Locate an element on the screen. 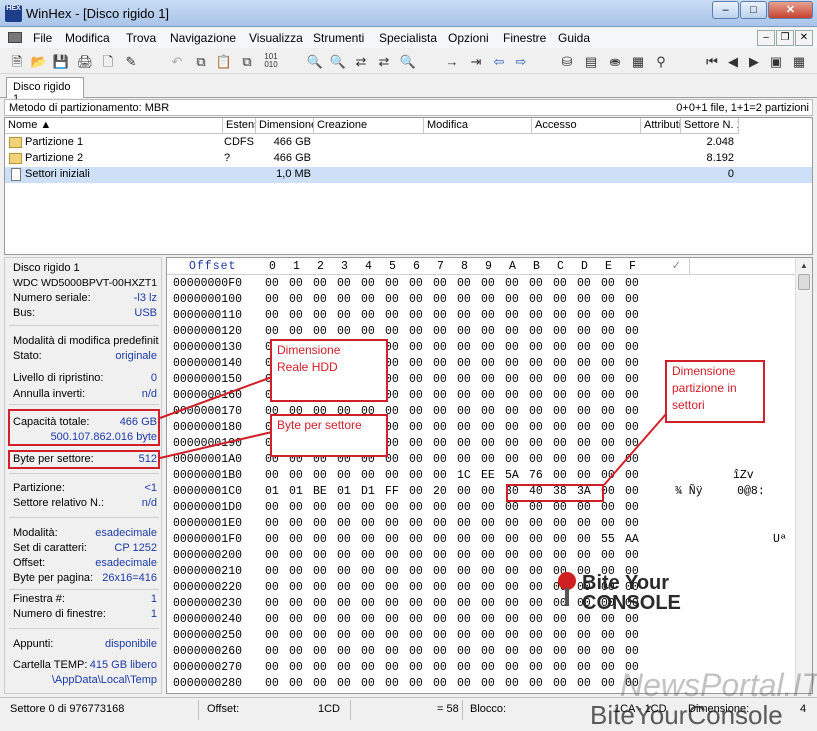 The width and height of the screenshot is (817, 731). hex-row-text: îZv is located at coordinates (743, 475).